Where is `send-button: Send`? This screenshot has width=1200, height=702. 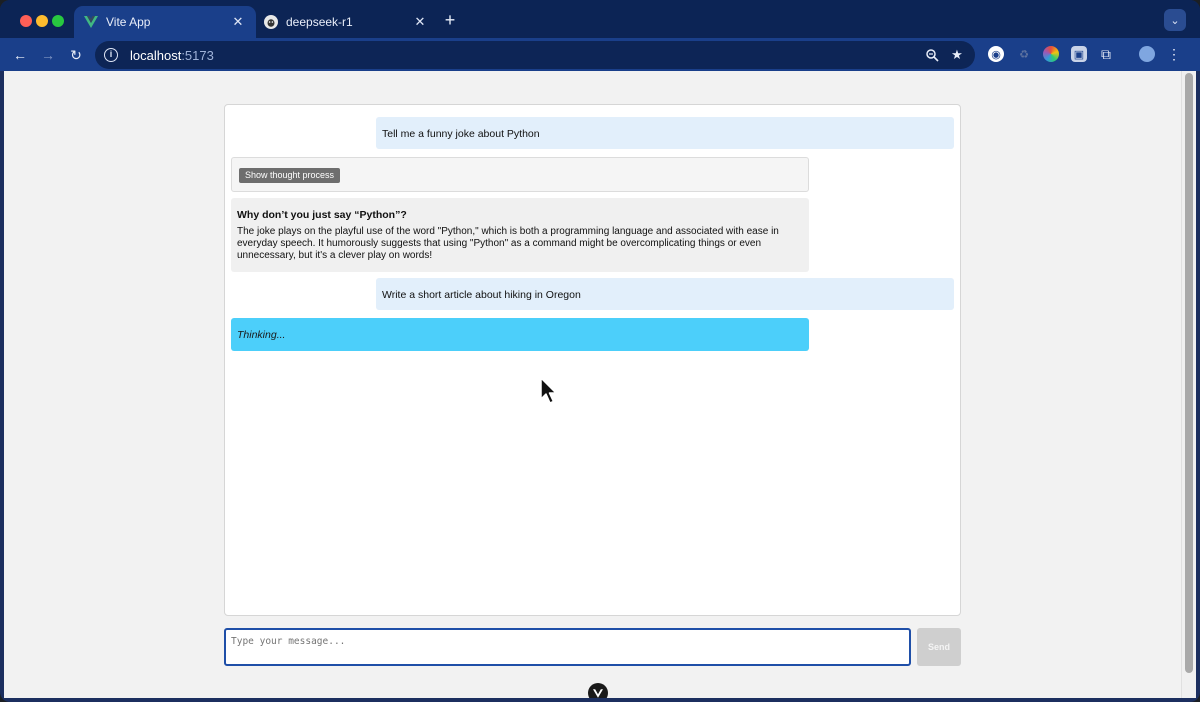 send-button: Send is located at coordinates (939, 647).